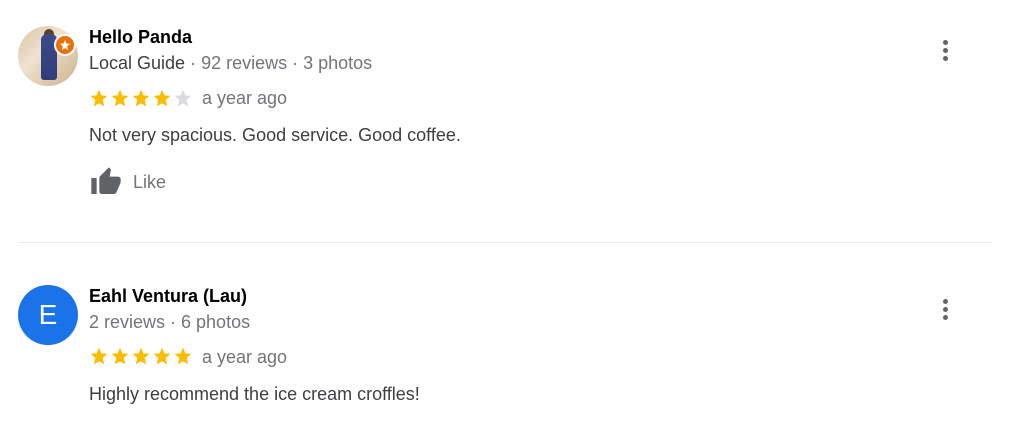 Image resolution: width=1015 pixels, height=424 pixels. Describe the element at coordinates (106, 180) in the screenshot. I see `thumbs-up-icon` at that location.